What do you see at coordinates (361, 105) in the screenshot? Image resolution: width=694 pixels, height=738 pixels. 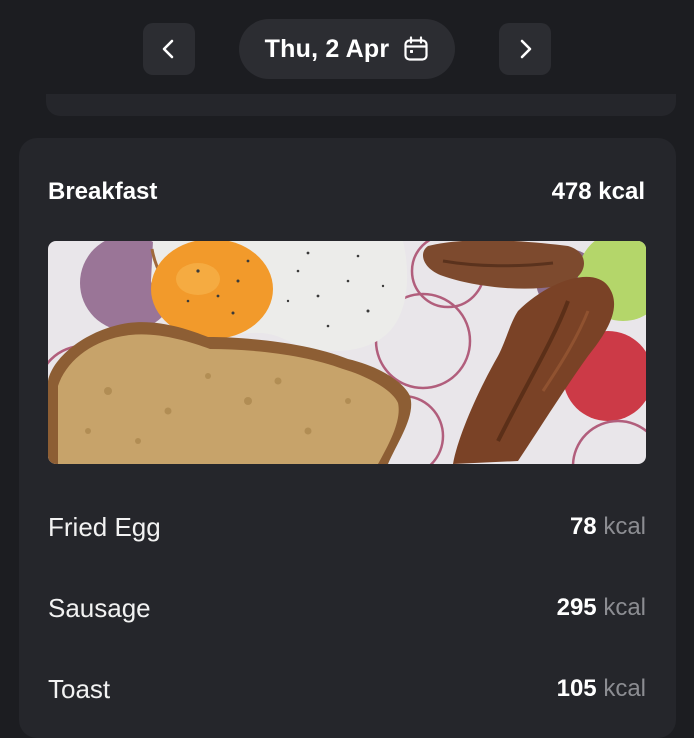 I see `previous-card-edge` at bounding box center [361, 105].